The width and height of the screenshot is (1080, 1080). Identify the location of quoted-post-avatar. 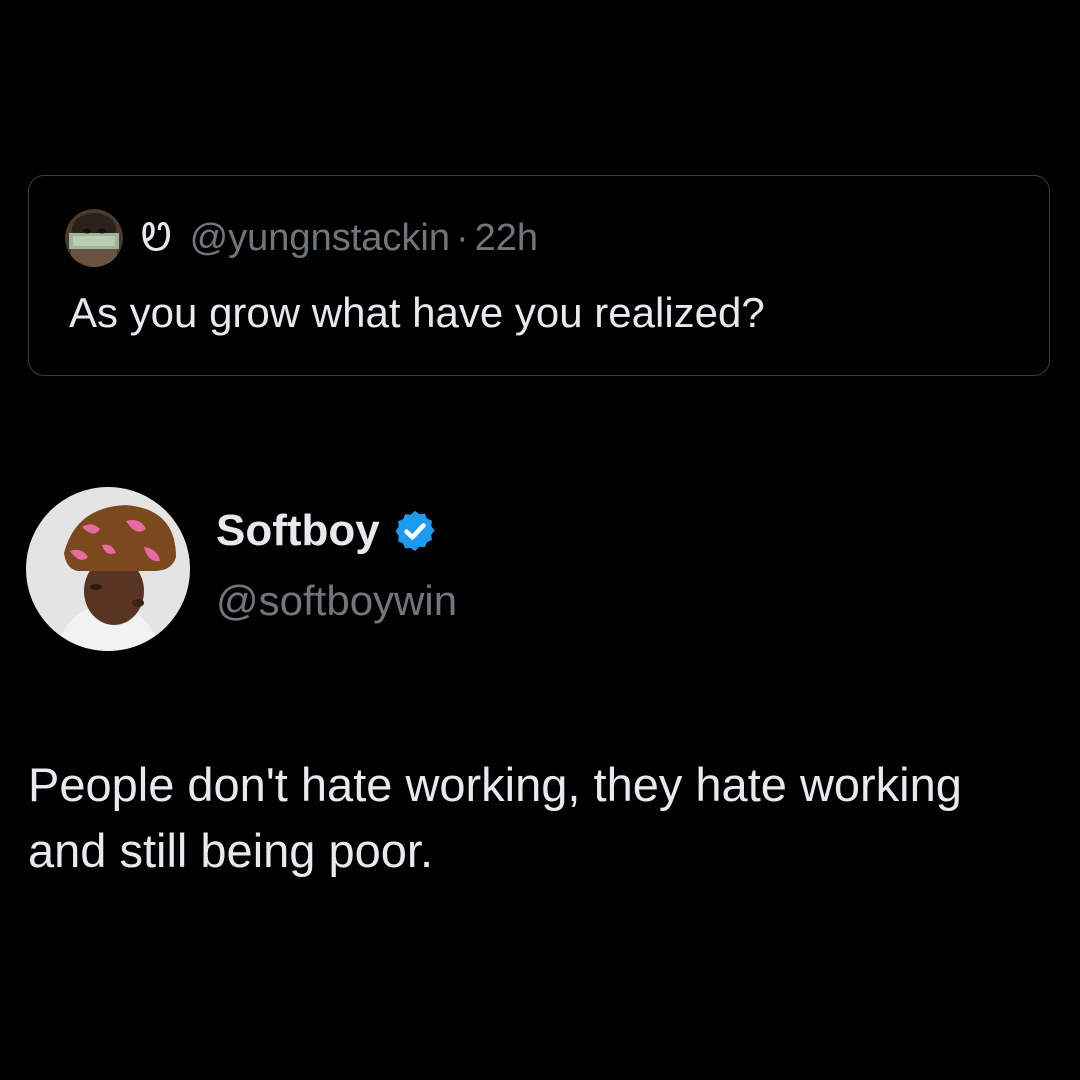
(94, 238).